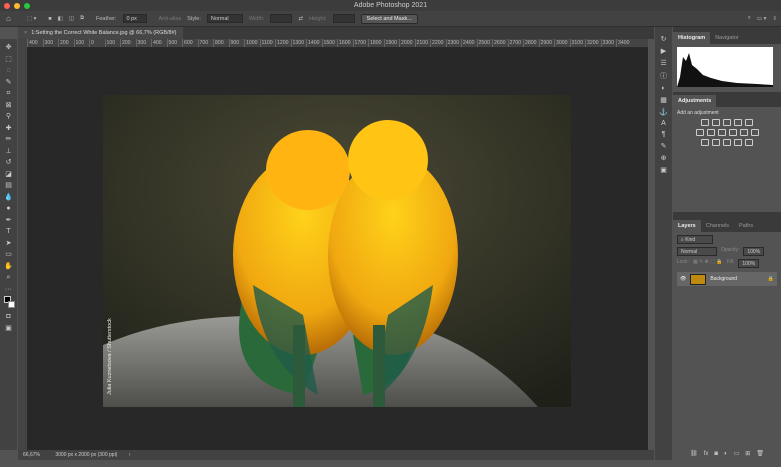  What do you see at coordinates (9, 163) in the screenshot?
I see `history-brush-tool-icon: ↺` at bounding box center [9, 163].